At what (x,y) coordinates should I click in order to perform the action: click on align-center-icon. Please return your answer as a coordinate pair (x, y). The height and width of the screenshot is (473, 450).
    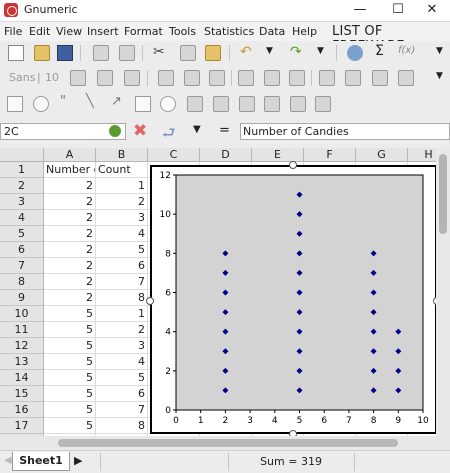
    Looking at the image, I should click on (192, 78).